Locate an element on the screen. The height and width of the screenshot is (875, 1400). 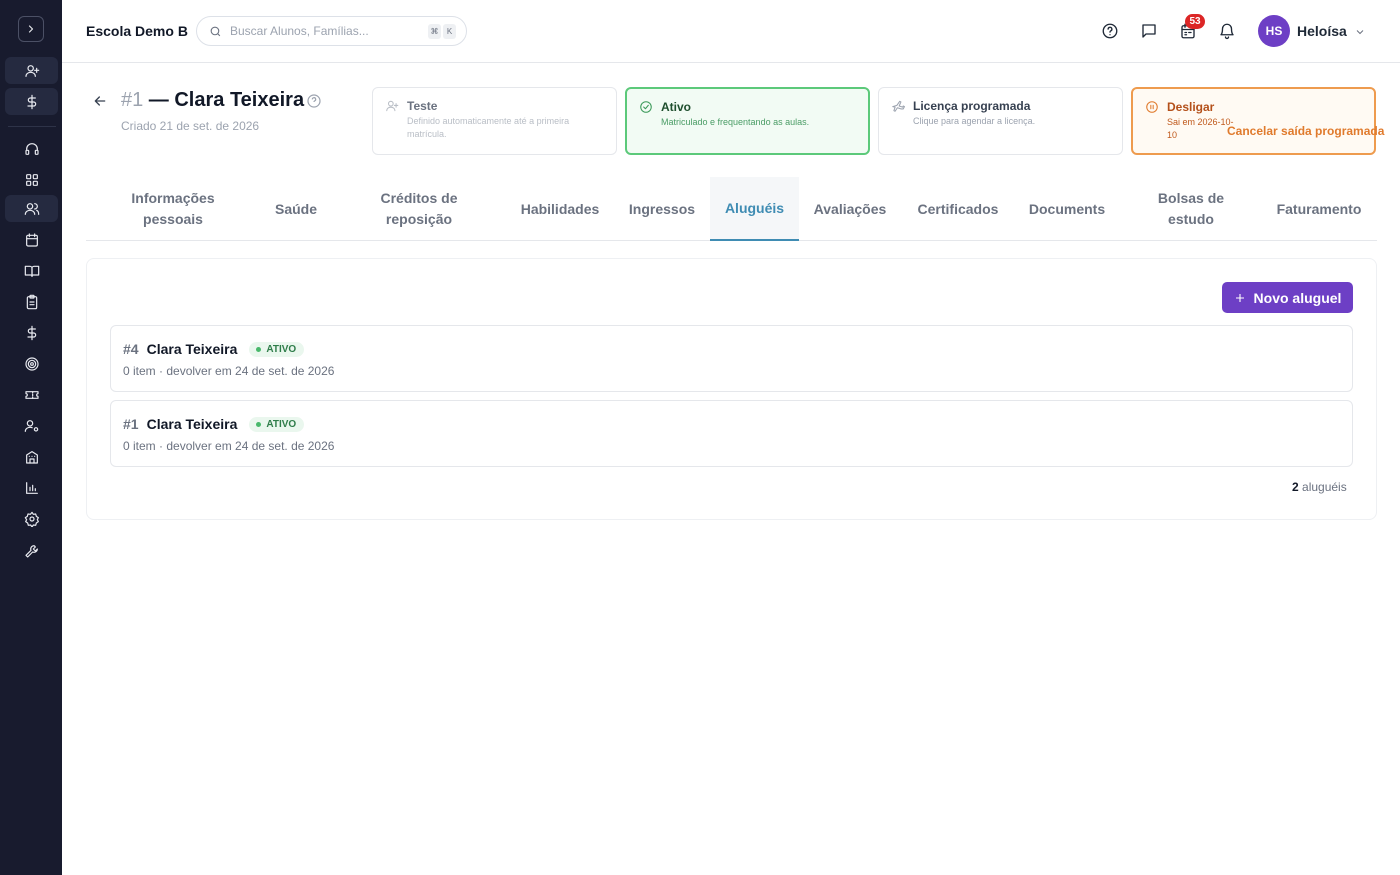
target-icon is located at coordinates (31, 363).